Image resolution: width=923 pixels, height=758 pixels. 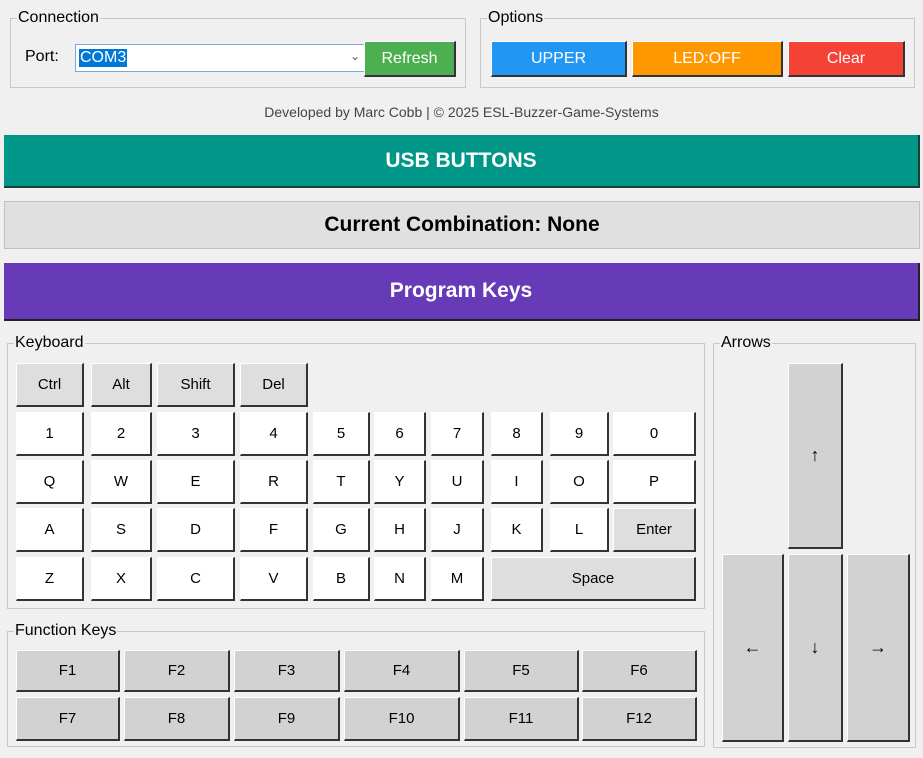 What do you see at coordinates (593, 579) in the screenshot?
I see `space-key: Space` at bounding box center [593, 579].